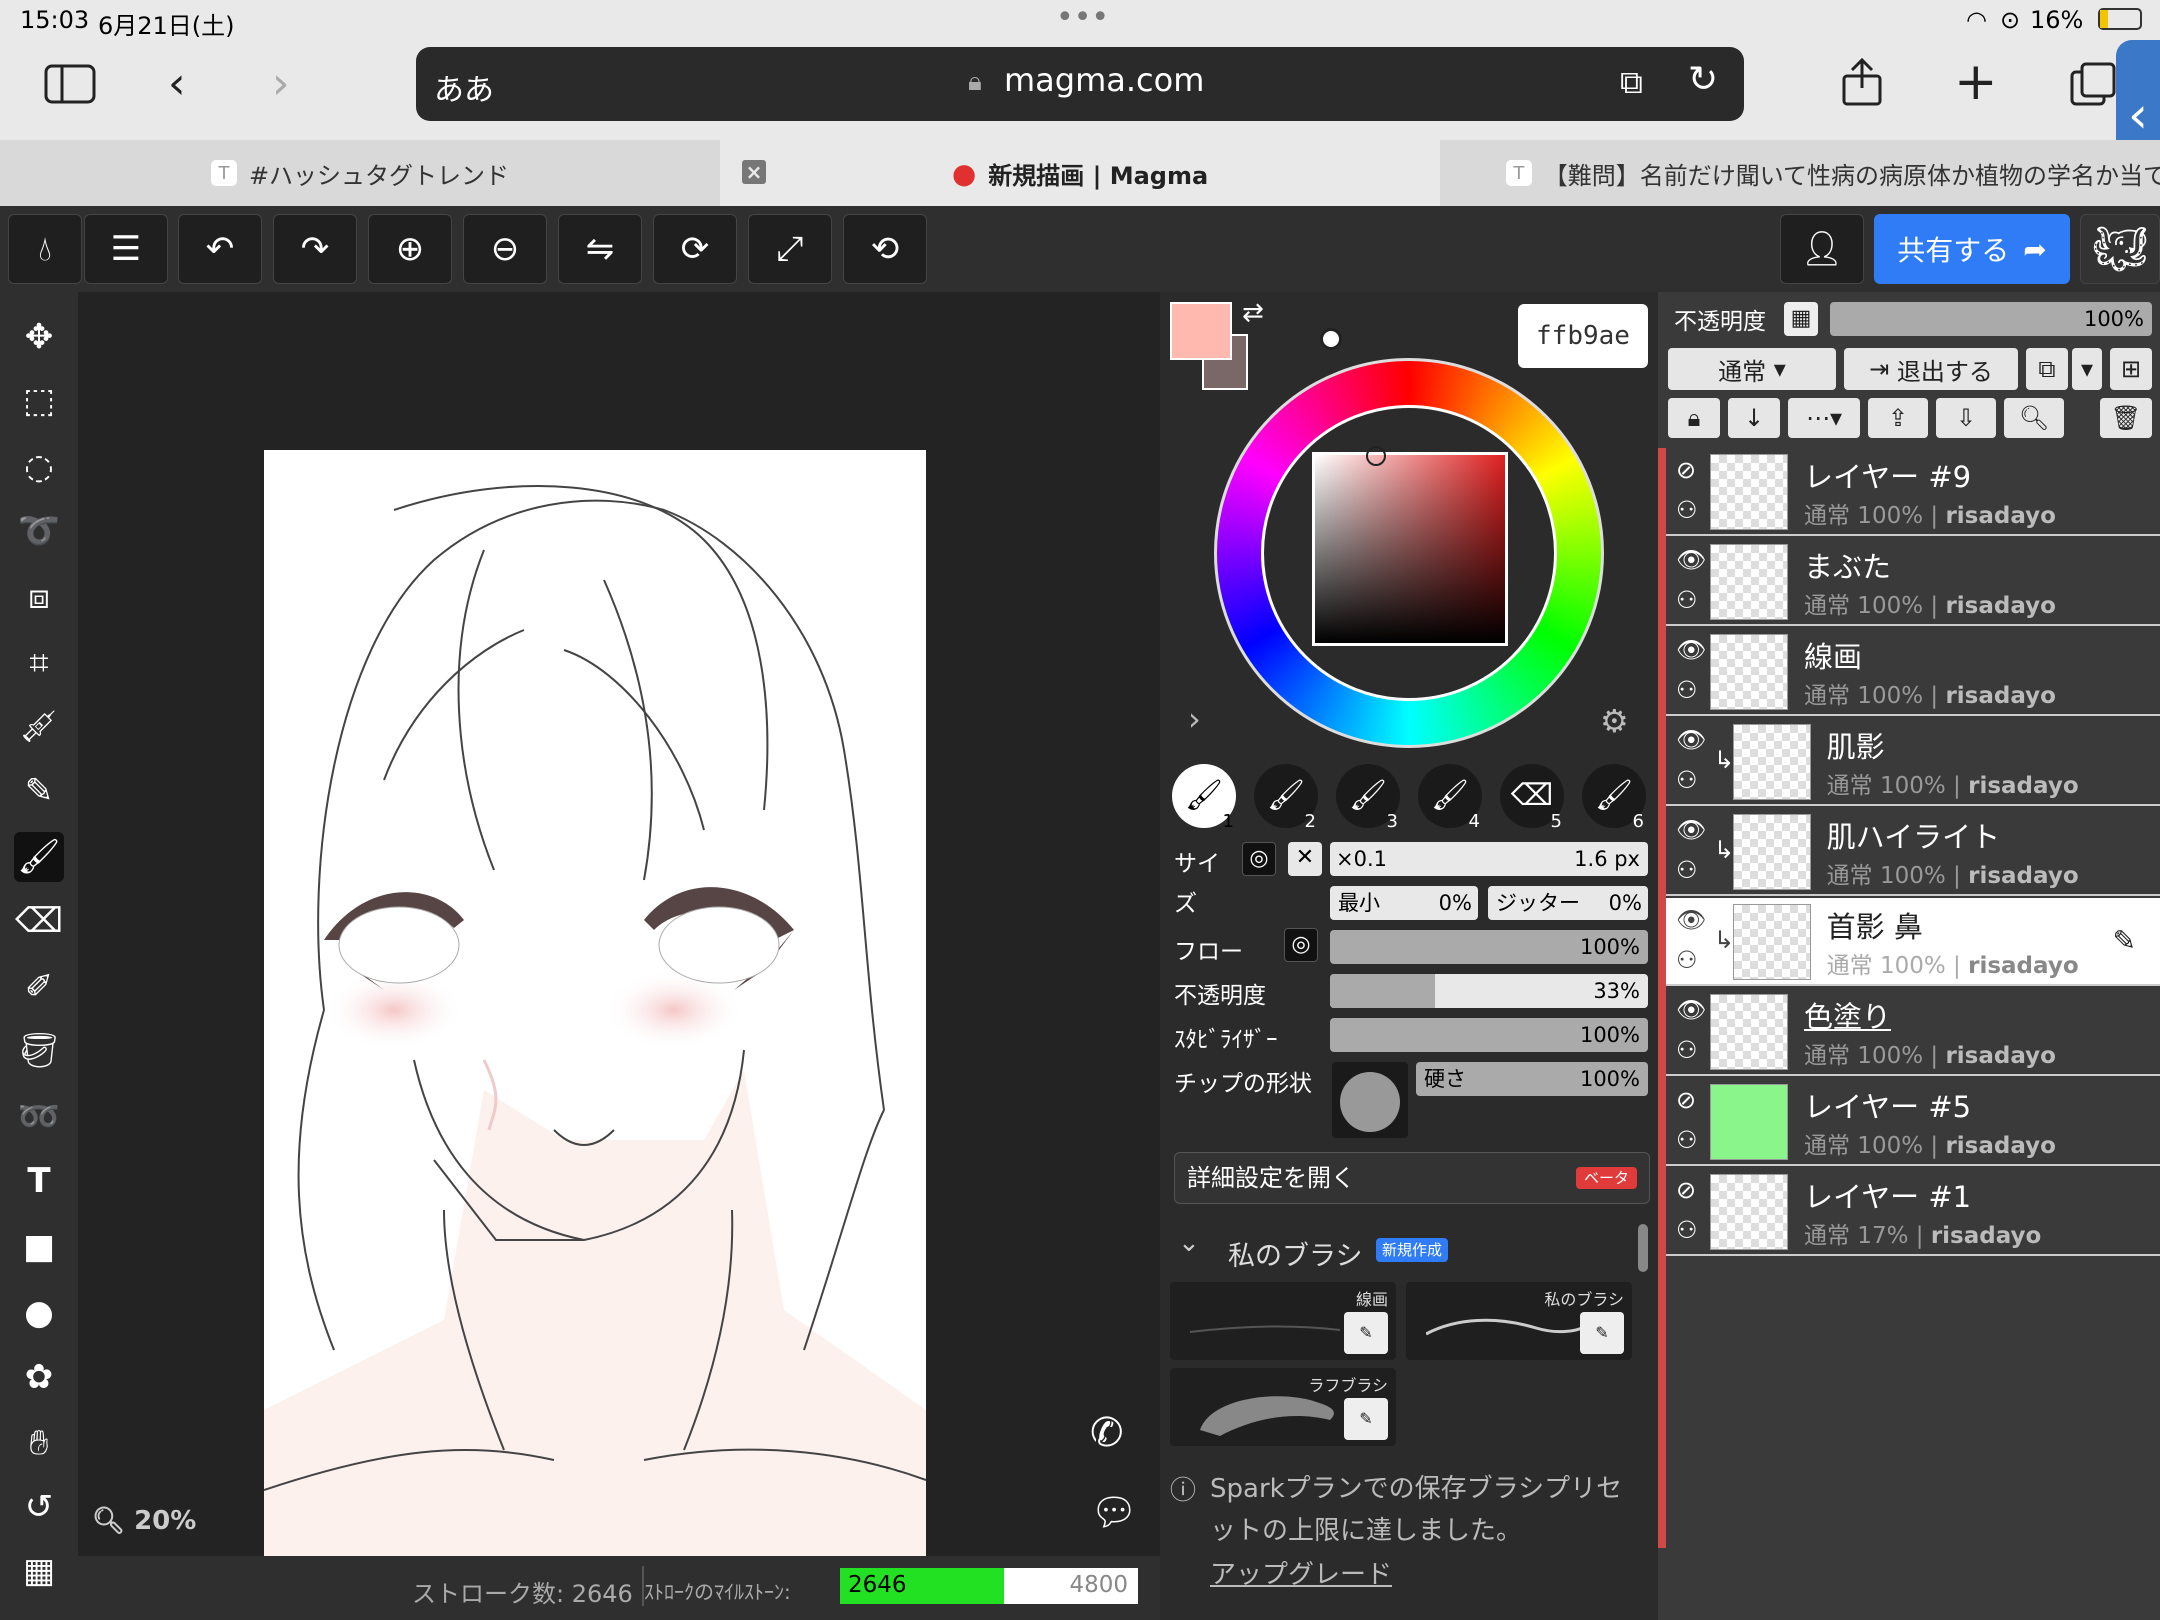 The width and height of the screenshot is (2160, 1620). I want to click on lock-layer-icon: 🔒︎, so click(1694, 418).